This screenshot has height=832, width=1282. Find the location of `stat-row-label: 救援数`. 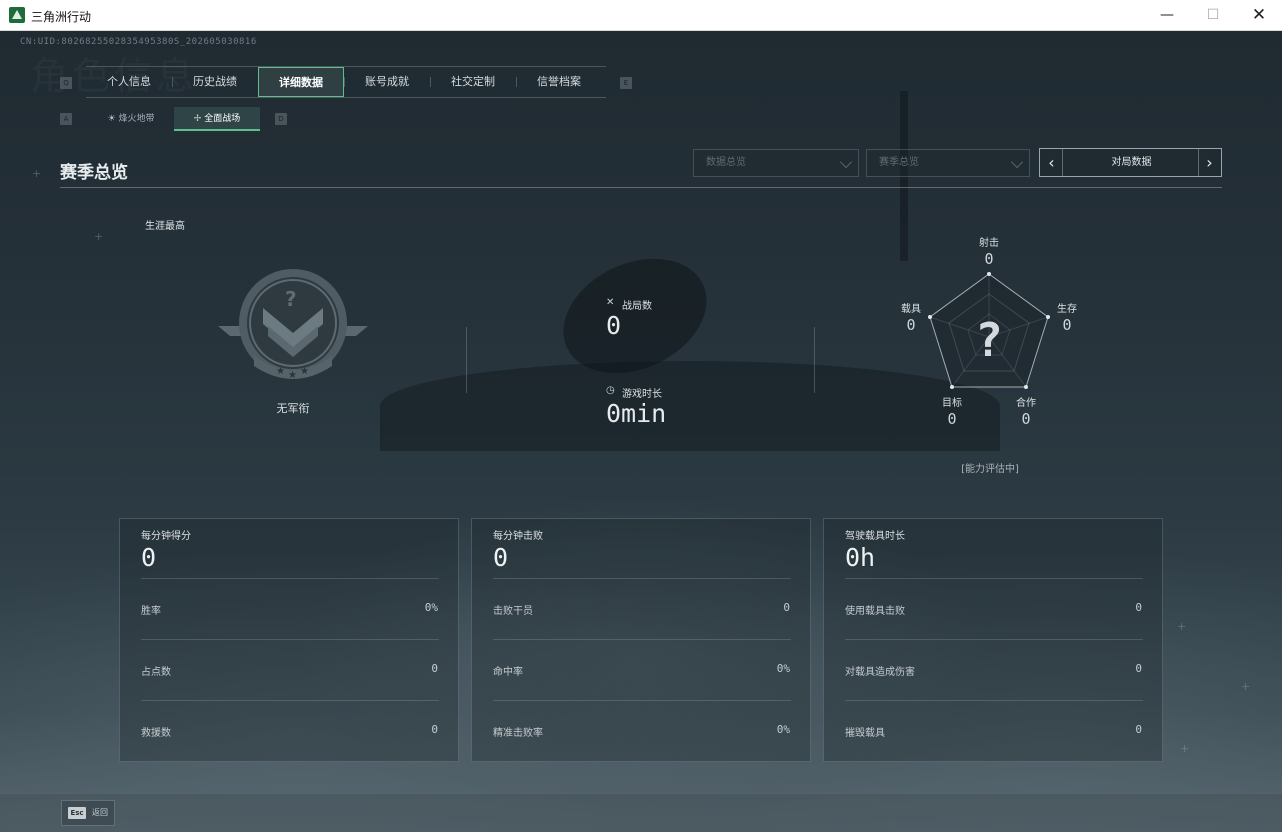

stat-row-label: 救援数 is located at coordinates (156, 733).